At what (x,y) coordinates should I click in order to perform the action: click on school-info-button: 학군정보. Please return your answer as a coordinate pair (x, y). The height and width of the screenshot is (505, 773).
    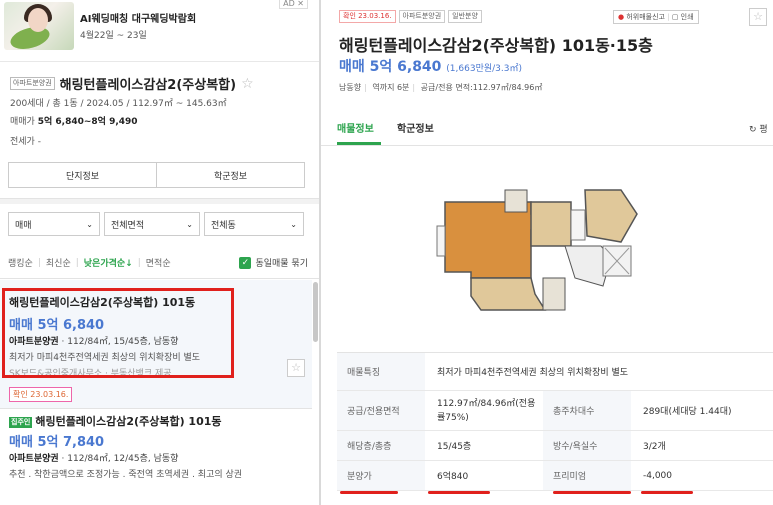
    Looking at the image, I should click on (230, 175).